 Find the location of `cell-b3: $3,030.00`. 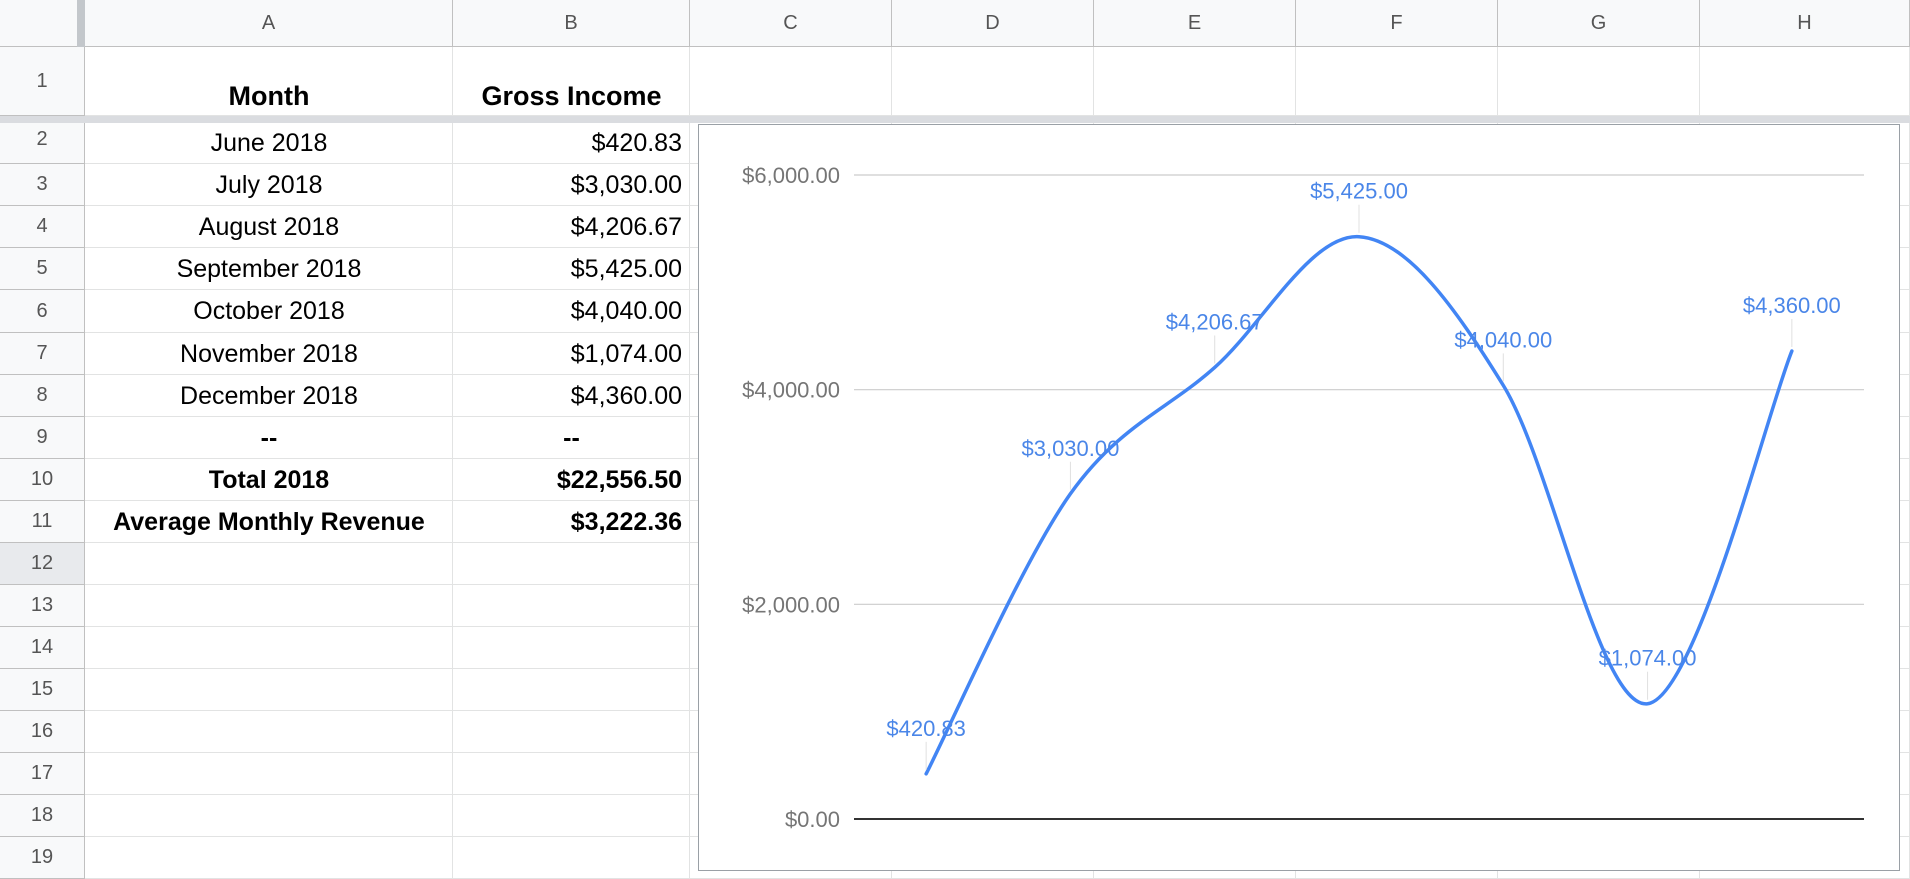

cell-b3: $3,030.00 is located at coordinates (571, 185).